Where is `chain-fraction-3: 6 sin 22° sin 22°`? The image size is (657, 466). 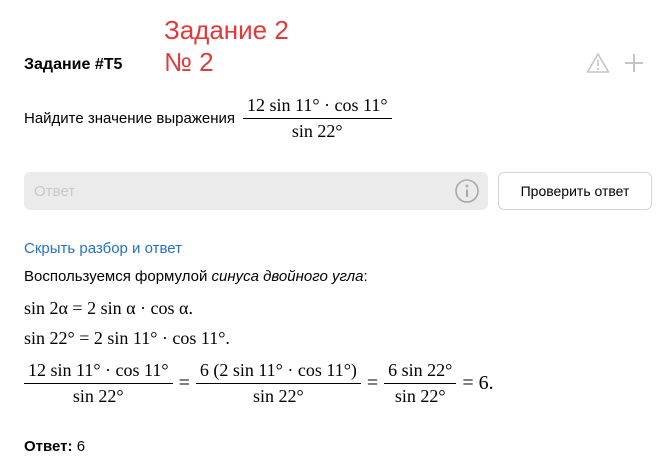
chain-fraction-3: 6 sin 22° sin 22° is located at coordinates (420, 383).